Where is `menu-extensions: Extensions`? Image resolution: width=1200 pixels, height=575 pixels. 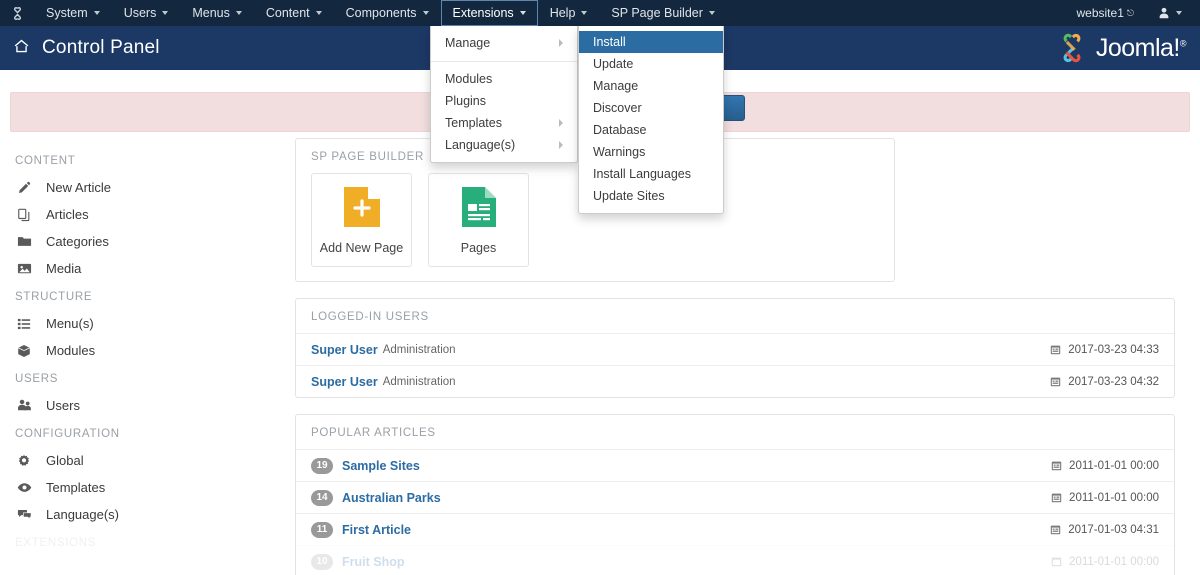 menu-extensions: Extensions is located at coordinates (489, 13).